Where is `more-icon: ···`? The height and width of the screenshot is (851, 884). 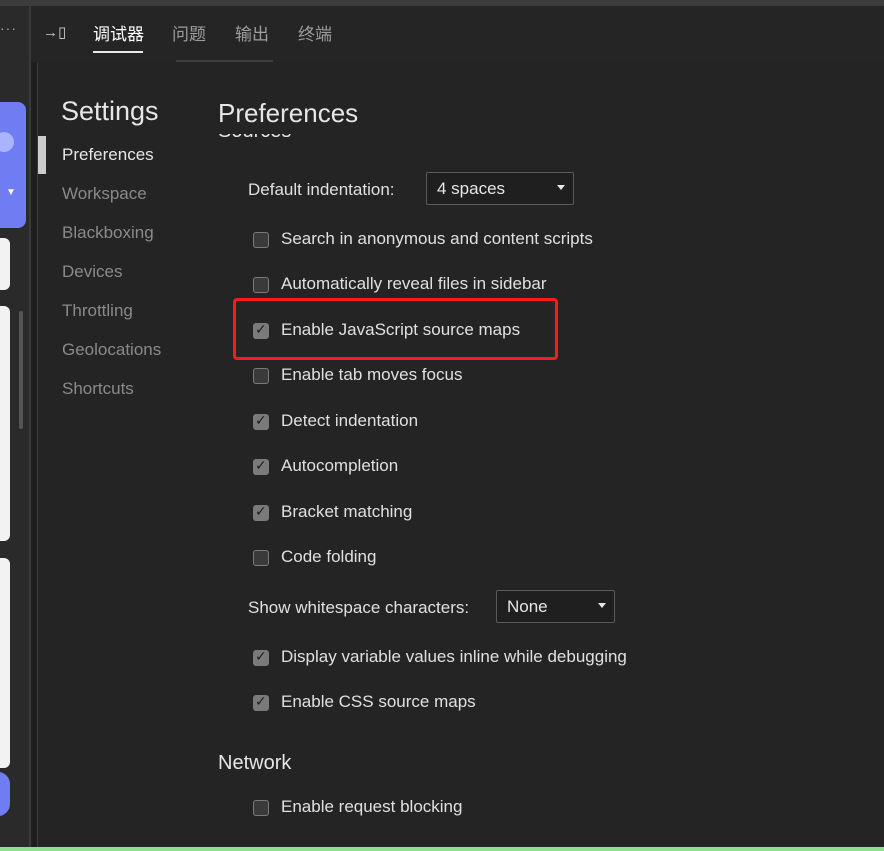
more-icon: ··· is located at coordinates (8, 28).